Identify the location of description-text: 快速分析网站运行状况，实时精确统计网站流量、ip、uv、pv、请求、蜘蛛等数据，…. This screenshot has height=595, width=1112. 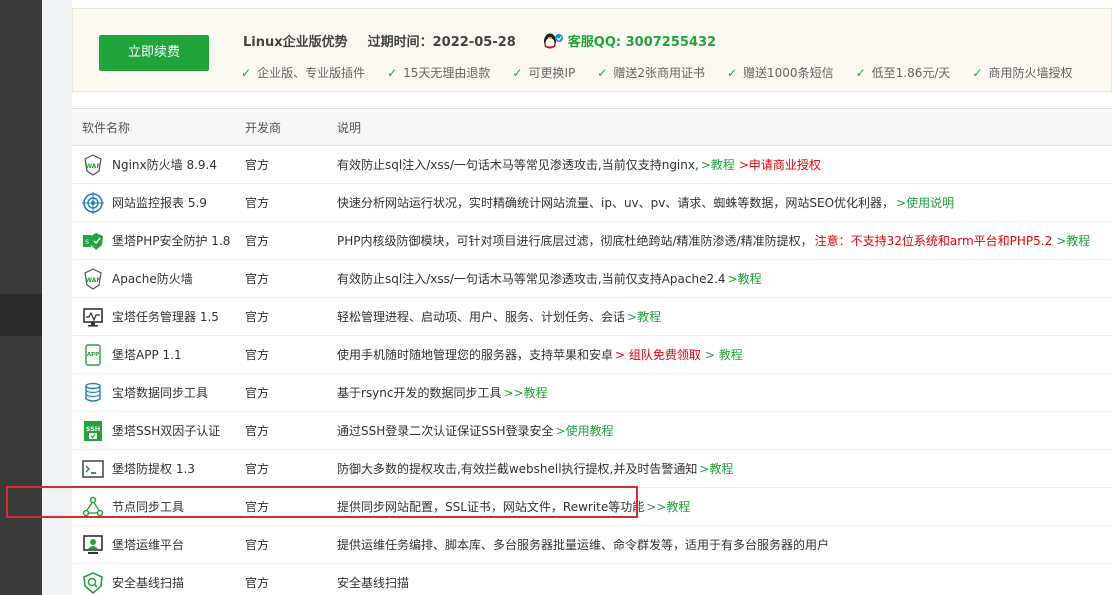
(616, 203).